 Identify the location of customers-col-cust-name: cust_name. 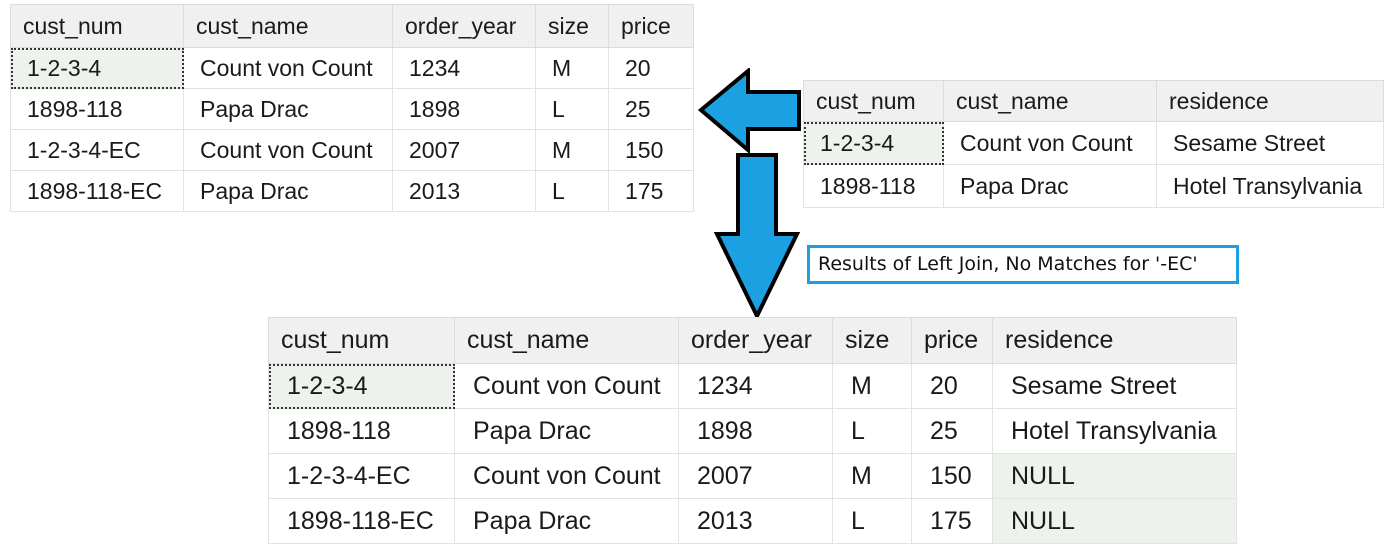
(1050, 101).